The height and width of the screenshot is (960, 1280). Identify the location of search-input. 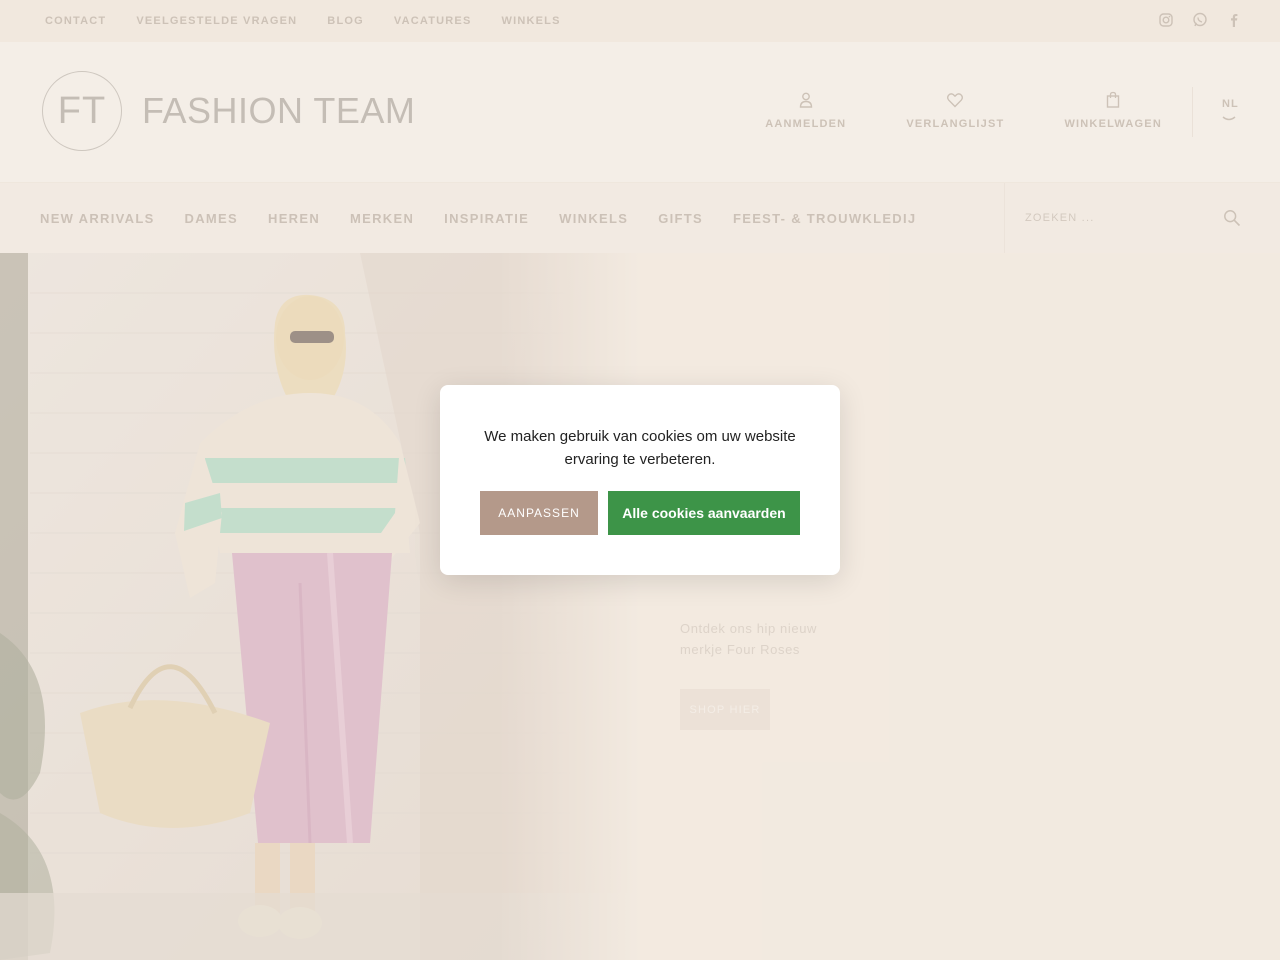
(1115, 218).